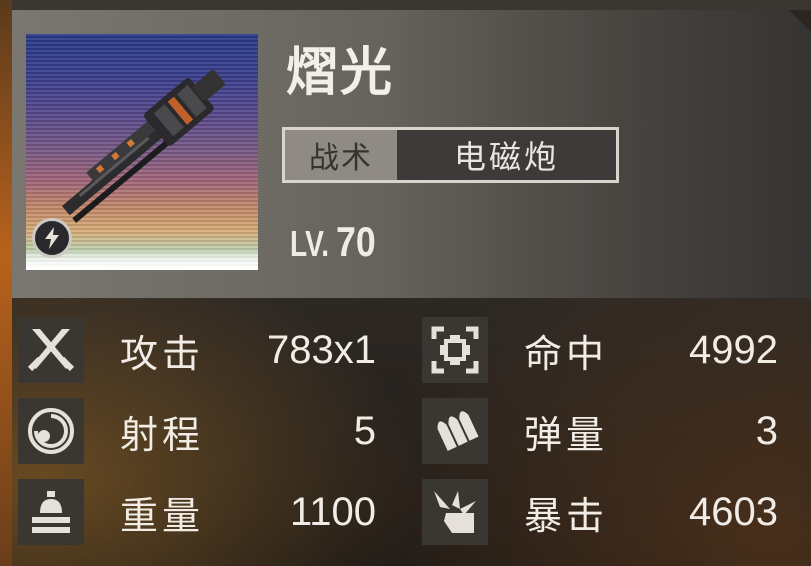 Image resolution: width=811 pixels, height=566 pixels. I want to click on stat-label: 攻击, so click(162, 353).